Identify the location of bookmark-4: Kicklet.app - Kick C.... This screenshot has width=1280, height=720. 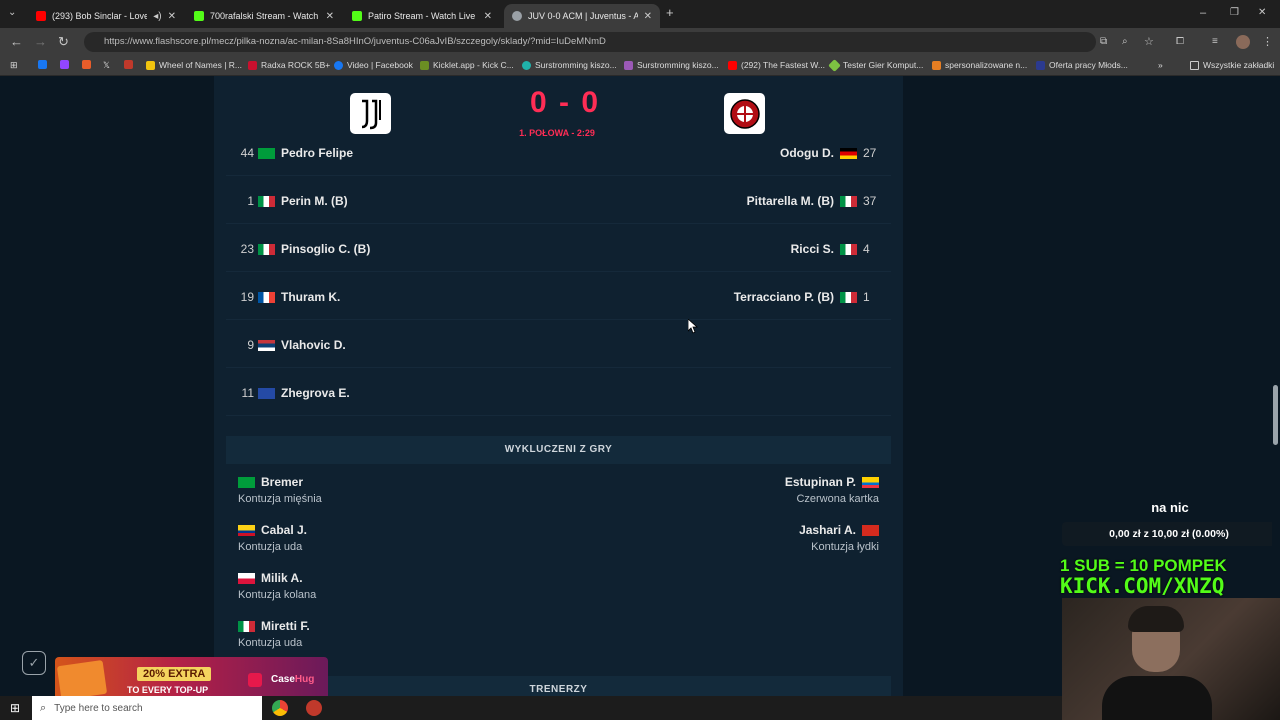
(467, 65).